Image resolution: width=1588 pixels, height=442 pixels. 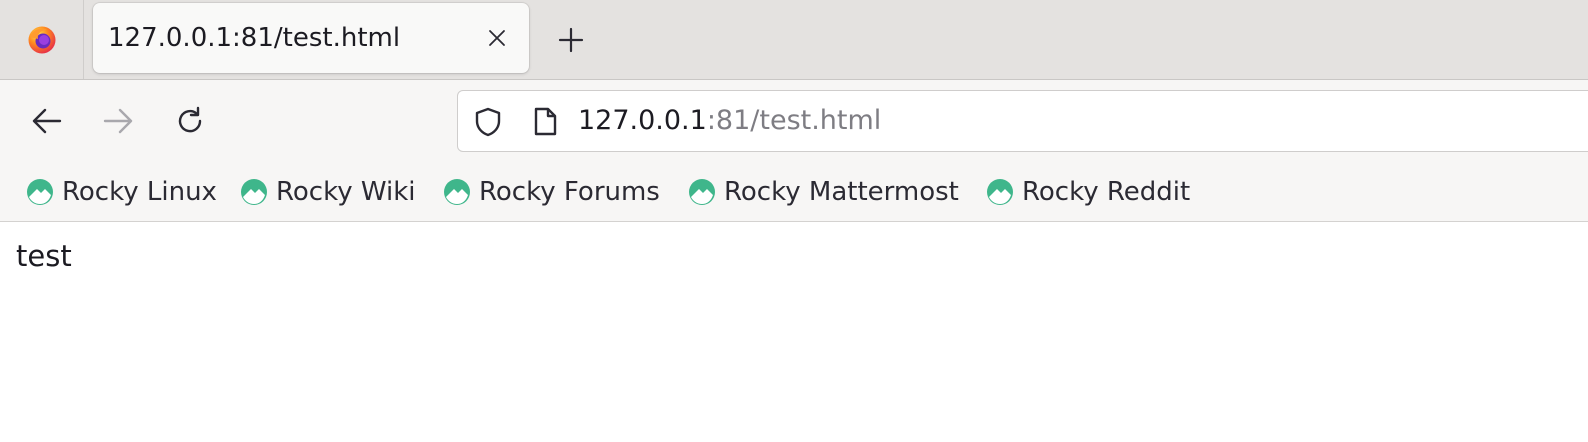 I want to click on bookmark-rocky-reddit: Rocky Reddit, so click(x=1088, y=192).